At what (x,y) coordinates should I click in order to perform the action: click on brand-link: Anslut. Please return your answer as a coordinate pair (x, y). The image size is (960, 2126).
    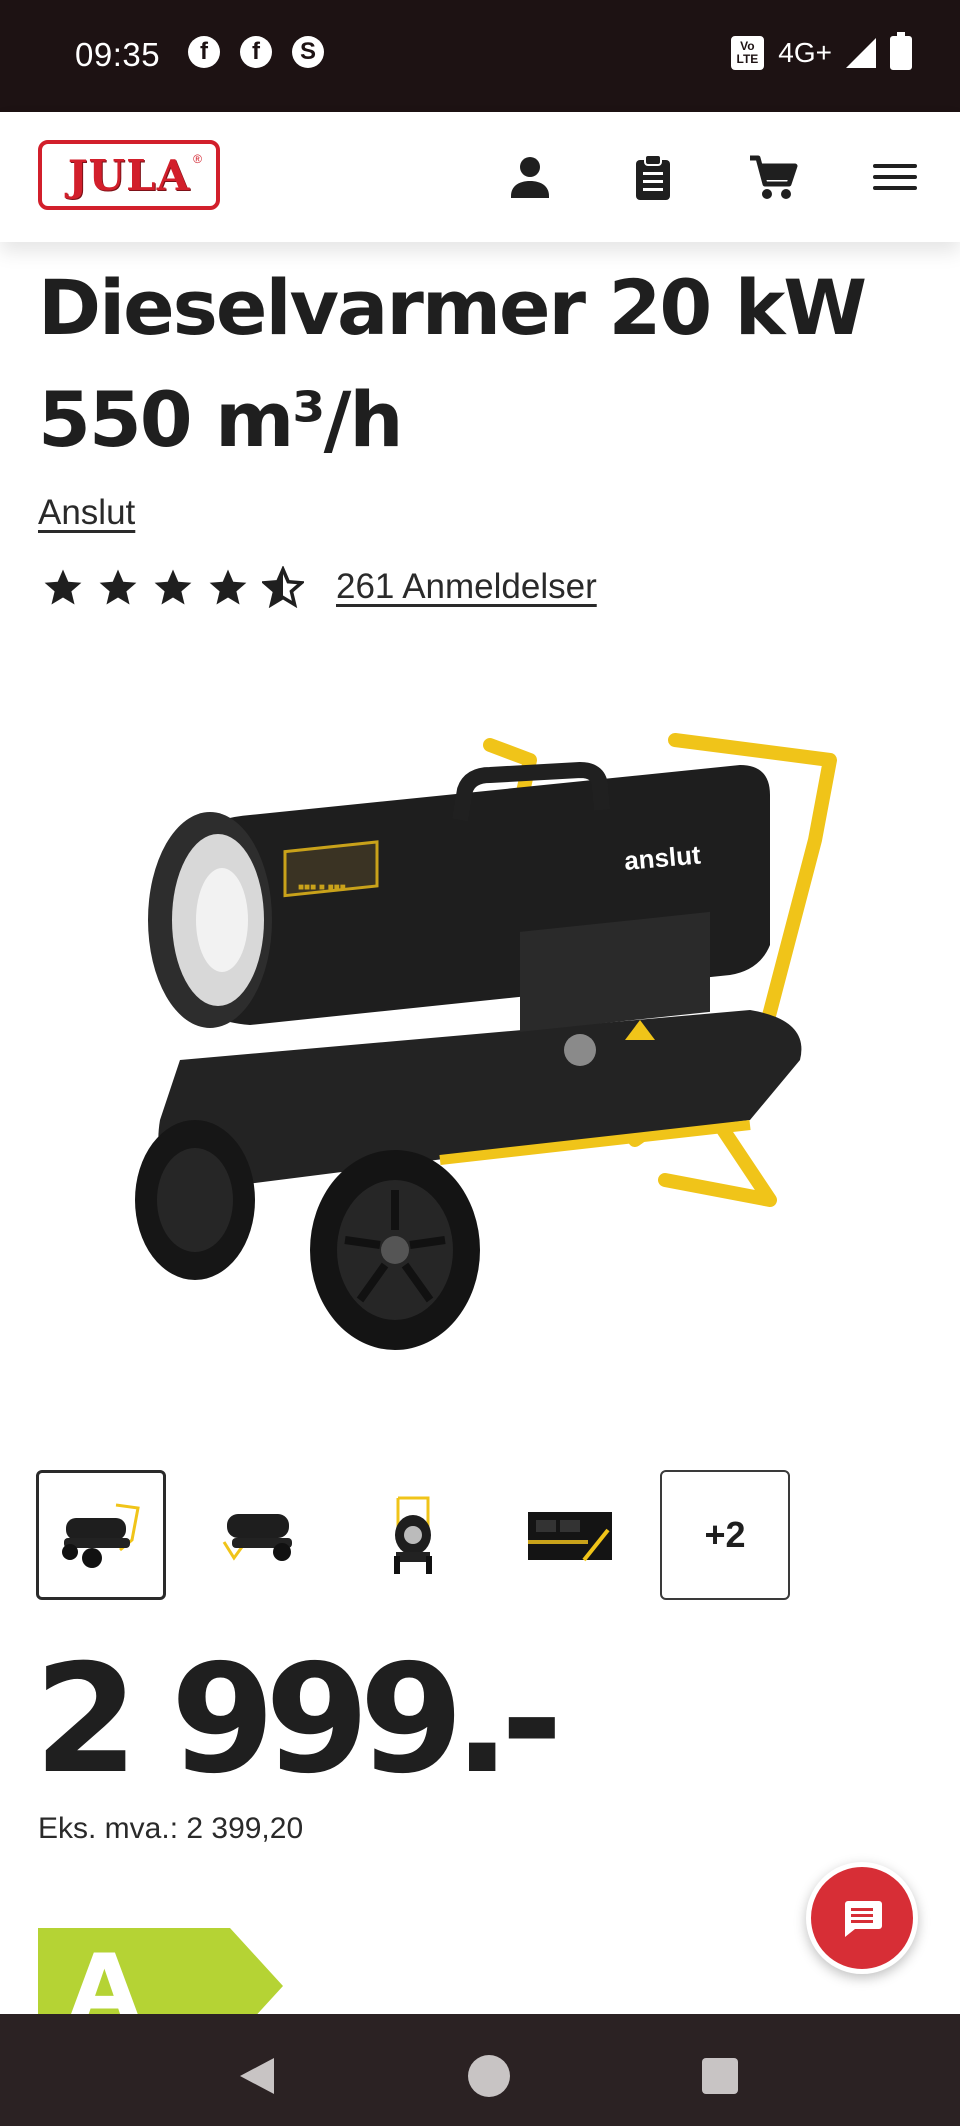
    Looking at the image, I should click on (86, 513).